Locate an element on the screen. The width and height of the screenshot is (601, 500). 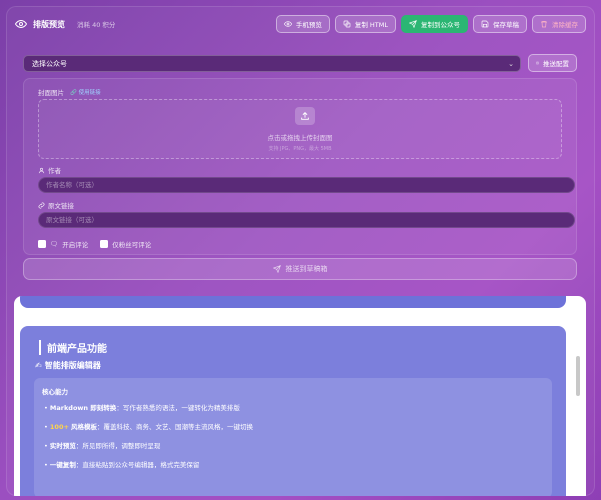
account-select: 选择公众号 ⌄ is located at coordinates (272, 63).